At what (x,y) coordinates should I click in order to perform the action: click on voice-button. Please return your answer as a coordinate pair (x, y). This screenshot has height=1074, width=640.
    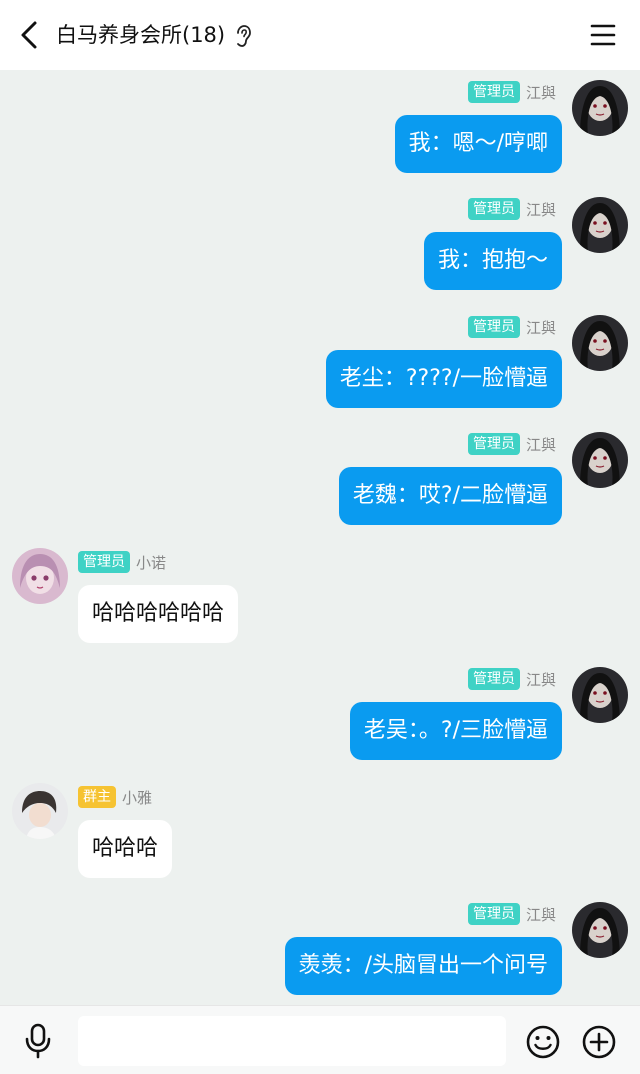
    Looking at the image, I should click on (38, 1041).